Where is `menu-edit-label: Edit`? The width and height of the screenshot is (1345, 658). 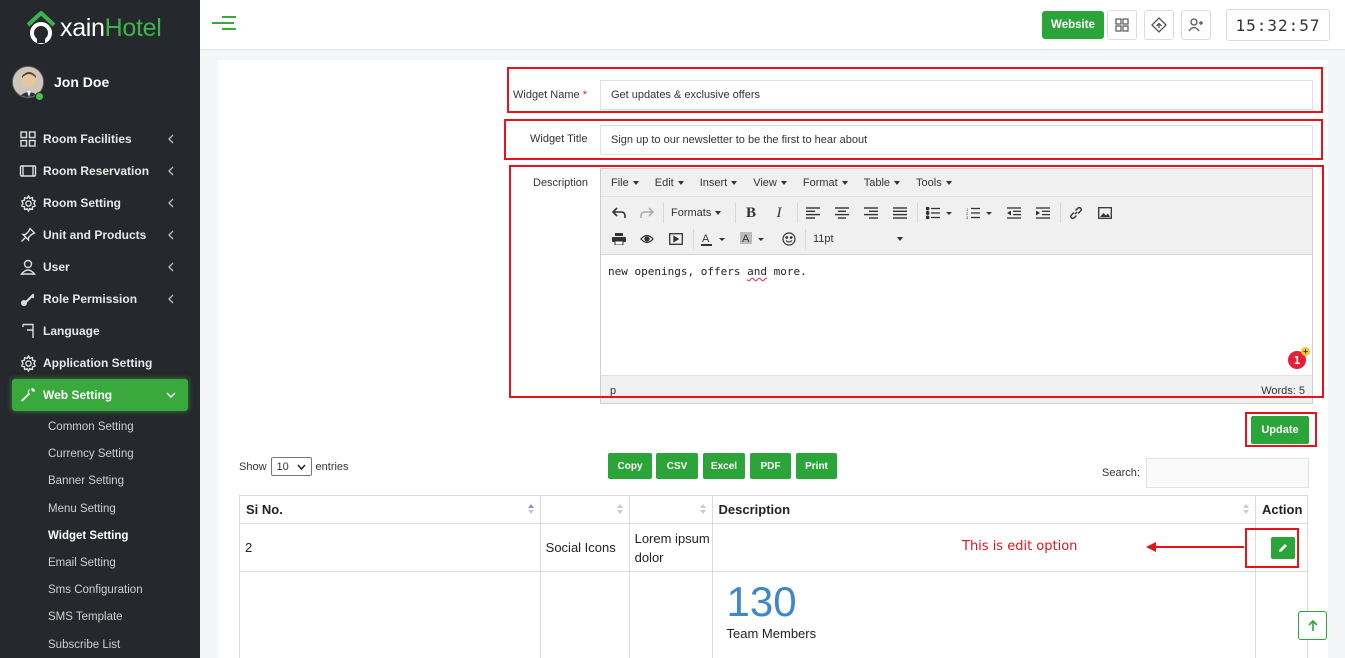 menu-edit-label: Edit is located at coordinates (664, 182).